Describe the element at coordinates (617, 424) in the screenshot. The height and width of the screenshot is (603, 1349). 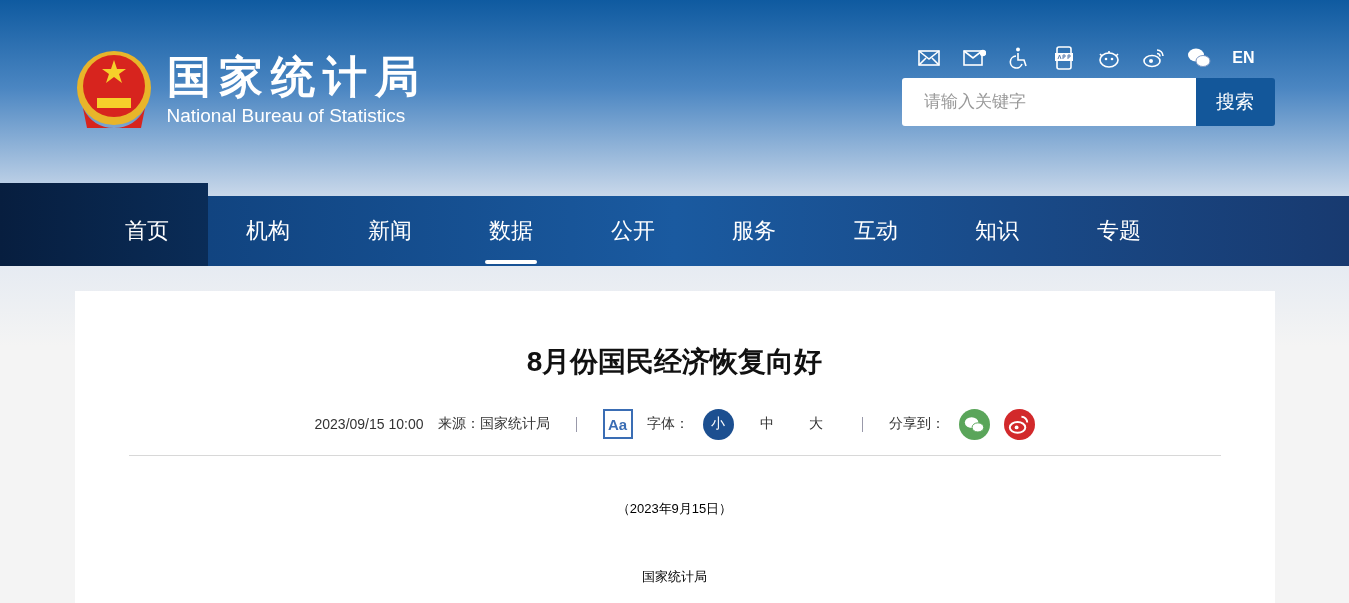
I see `font-size-icon: Aa` at that location.